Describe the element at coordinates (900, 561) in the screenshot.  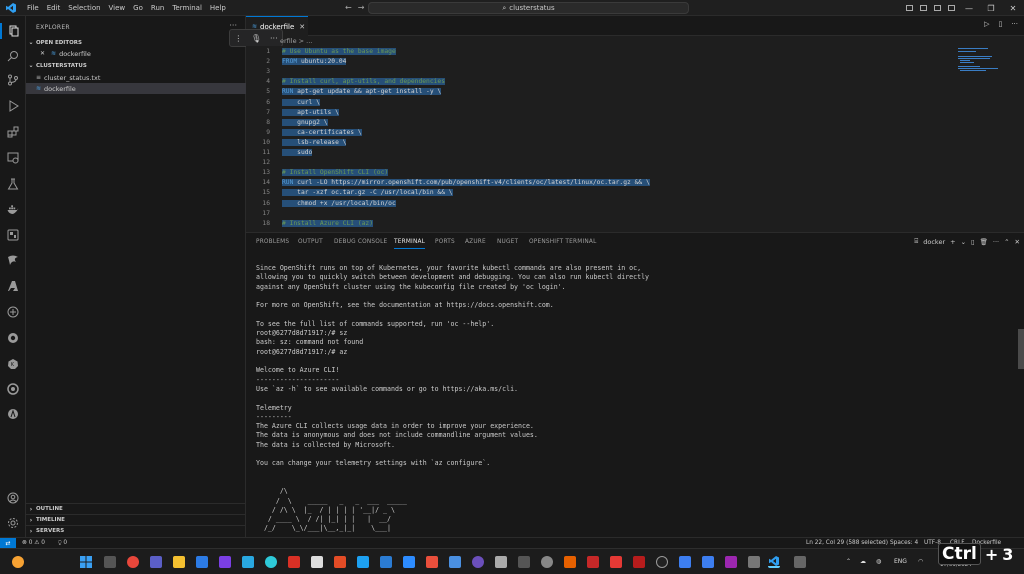
I see `language-indicator: ENG` at that location.